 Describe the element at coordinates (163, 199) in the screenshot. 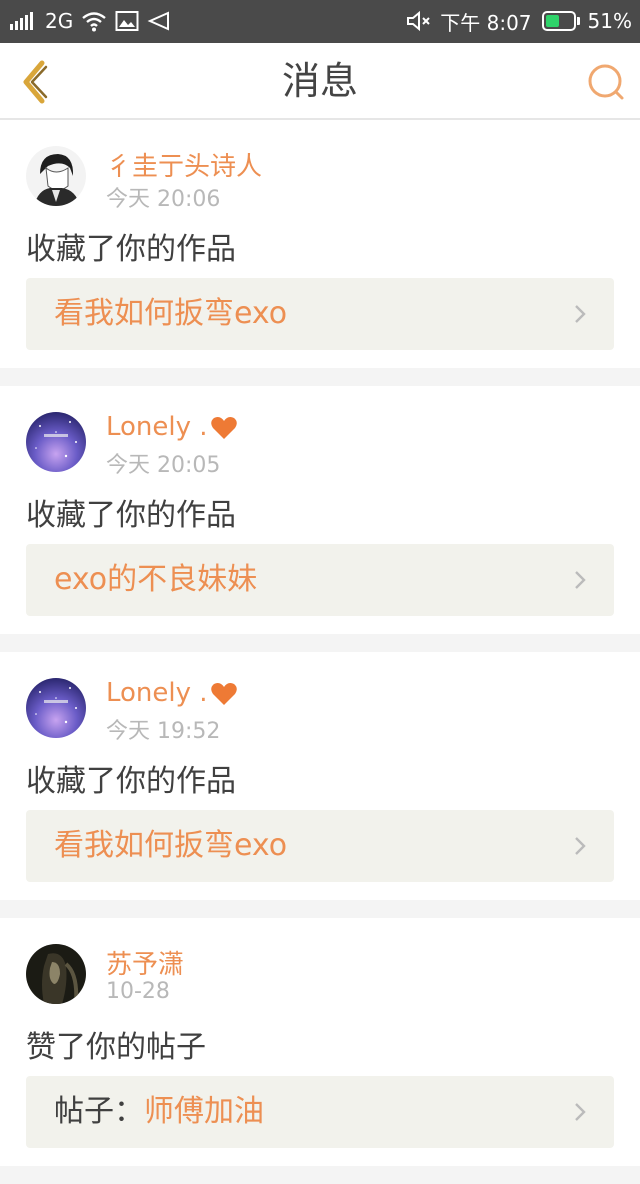

I see `message-time: 今天 20:06` at that location.